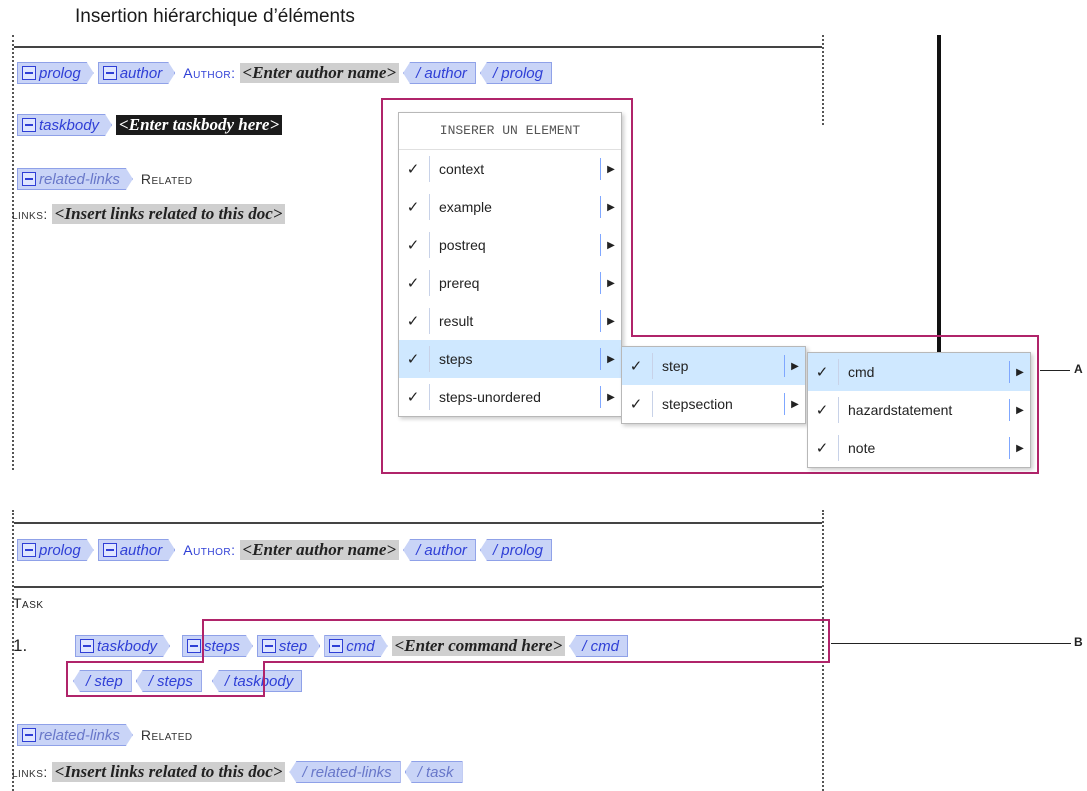 This screenshot has width=1087, height=791. What do you see at coordinates (433, 772) in the screenshot?
I see `task-close-tag: / task` at bounding box center [433, 772].